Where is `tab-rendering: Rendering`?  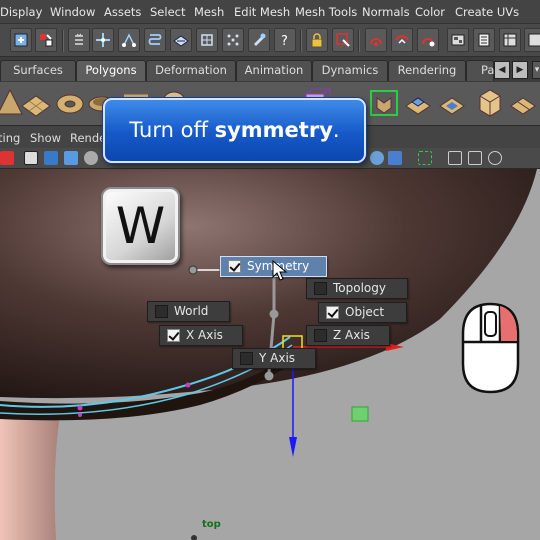
tab-rendering: Rendering is located at coordinates (427, 70).